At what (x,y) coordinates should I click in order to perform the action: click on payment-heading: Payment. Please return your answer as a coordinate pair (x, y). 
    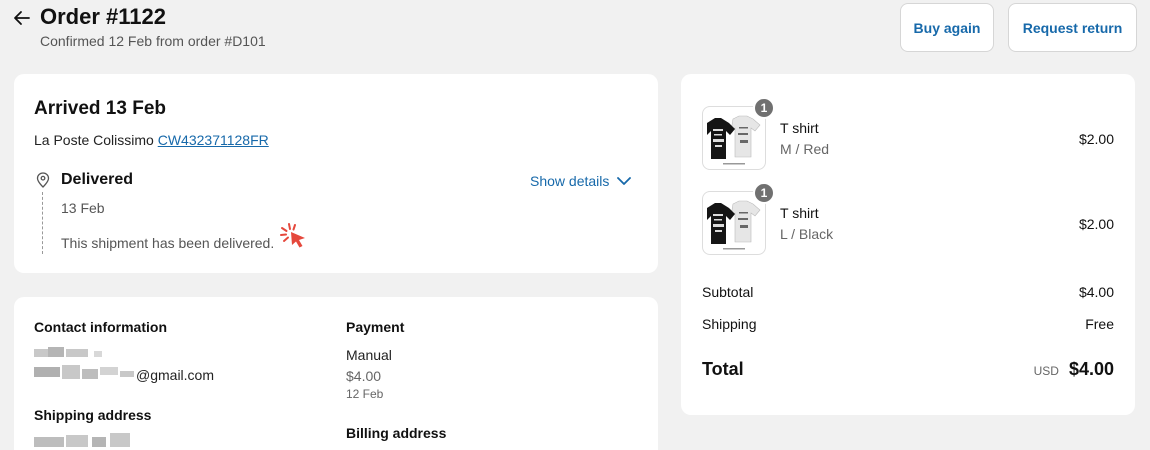
    Looking at the image, I should click on (375, 327).